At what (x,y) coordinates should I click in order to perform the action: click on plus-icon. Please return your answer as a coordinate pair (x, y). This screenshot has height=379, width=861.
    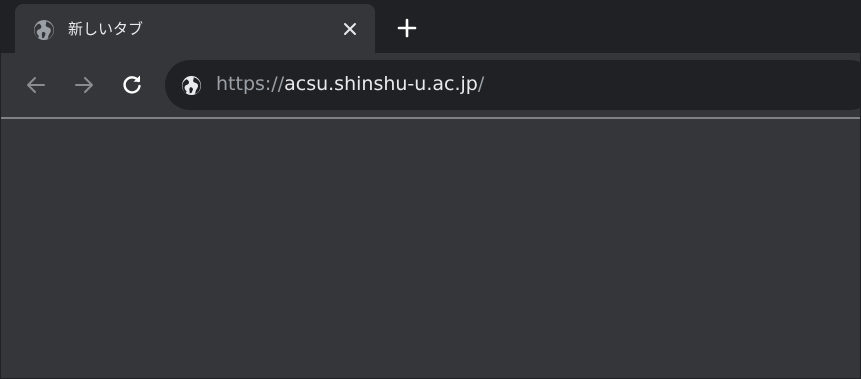
    Looking at the image, I should click on (407, 28).